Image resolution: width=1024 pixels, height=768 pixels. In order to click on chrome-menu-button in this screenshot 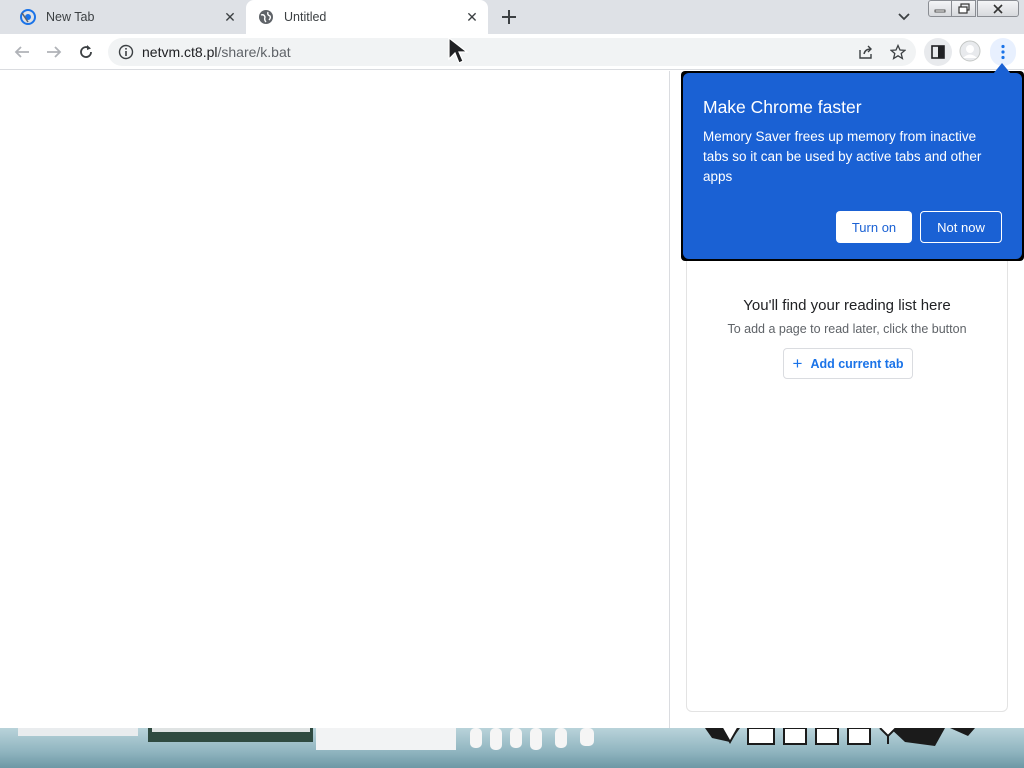, I will do `click(1003, 52)`.